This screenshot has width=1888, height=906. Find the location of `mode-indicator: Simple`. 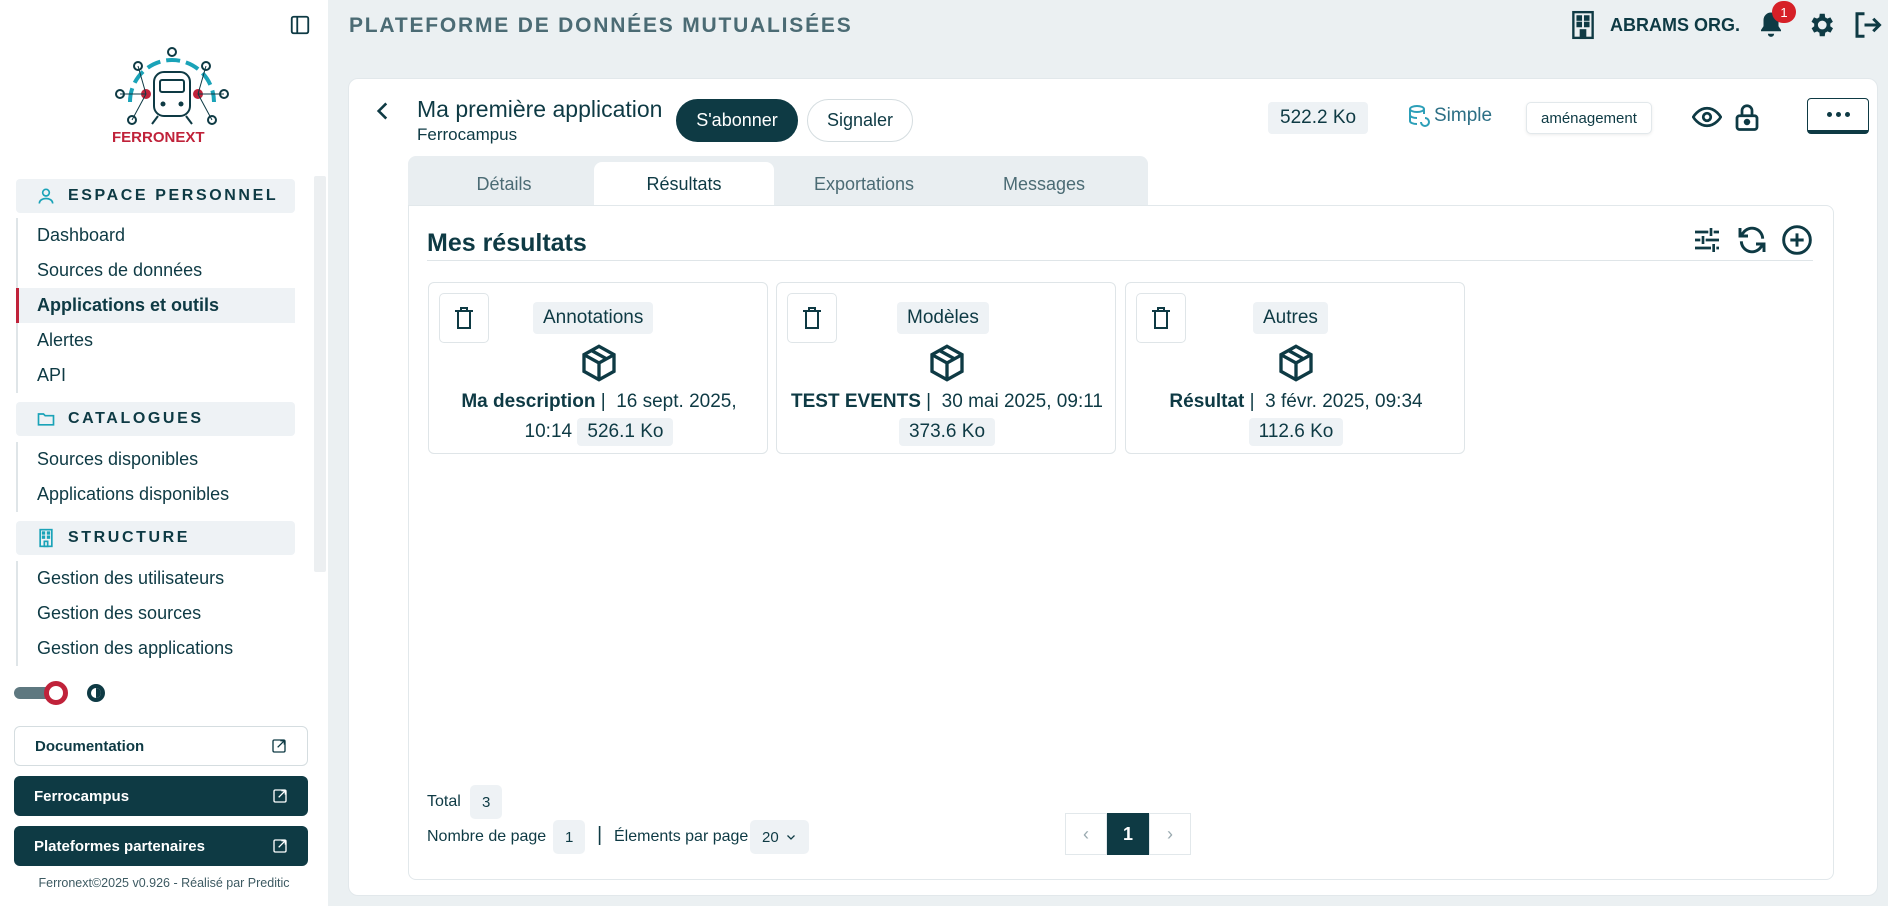

mode-indicator: Simple is located at coordinates (1449, 116).